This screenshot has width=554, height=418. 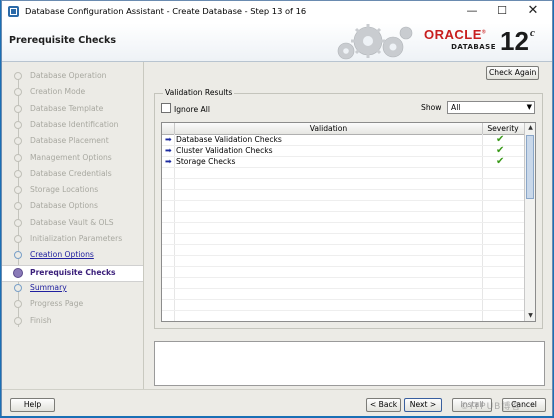 What do you see at coordinates (484, 32) in the screenshot?
I see `registered-mark: ®` at bounding box center [484, 32].